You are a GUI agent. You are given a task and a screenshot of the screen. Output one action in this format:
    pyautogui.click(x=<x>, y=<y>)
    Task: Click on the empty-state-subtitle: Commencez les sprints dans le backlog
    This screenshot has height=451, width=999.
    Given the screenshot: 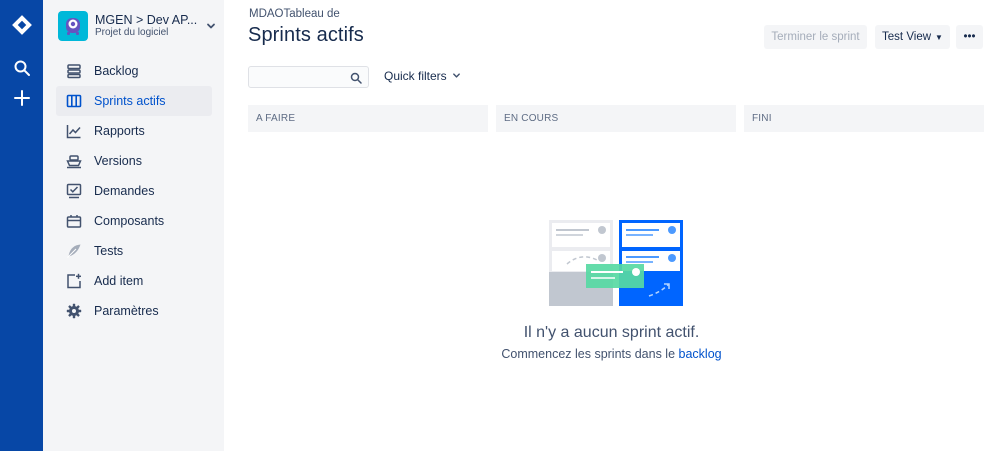 What is the action you would take?
    pyautogui.click(x=611, y=354)
    